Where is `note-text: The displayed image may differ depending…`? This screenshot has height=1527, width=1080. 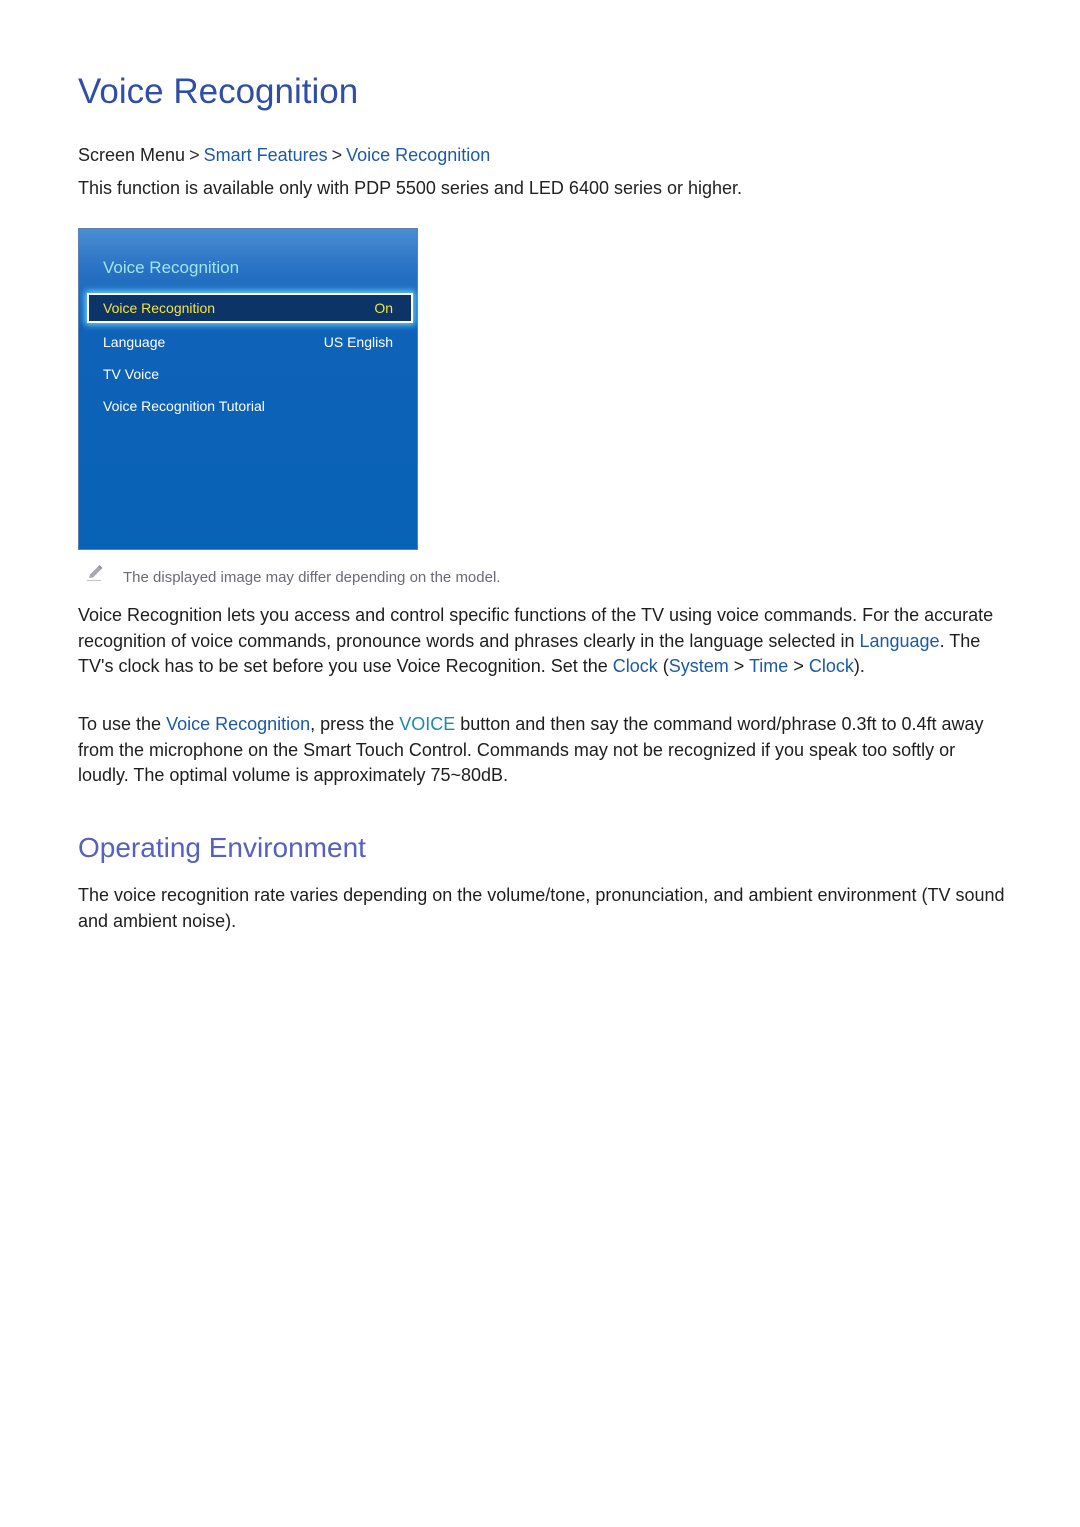
note-text: The displayed image may differ depending… is located at coordinates (312, 577).